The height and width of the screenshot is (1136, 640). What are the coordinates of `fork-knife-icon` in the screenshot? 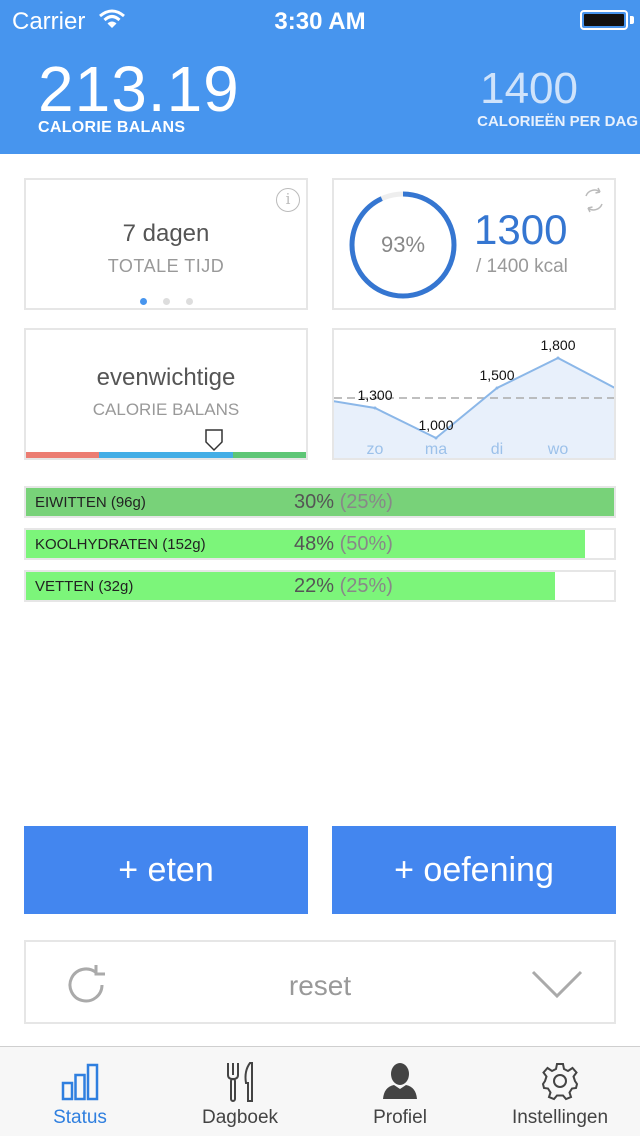 It's located at (240, 1082).